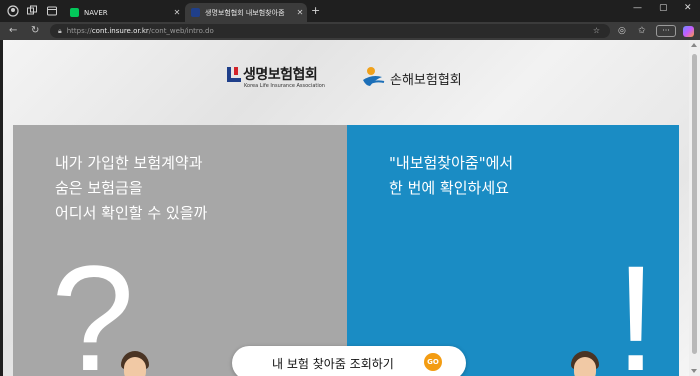 The height and width of the screenshot is (376, 700). Describe the element at coordinates (124, 12) in the screenshot. I see `tab-naver: NAVER ✕` at that location.